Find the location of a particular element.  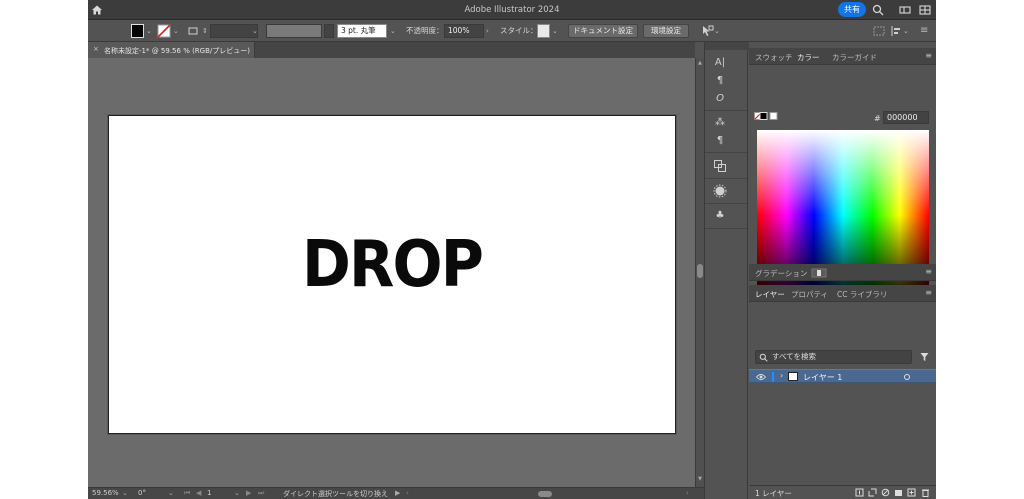

first-artboard-icon: ⏮ is located at coordinates (187, 493).